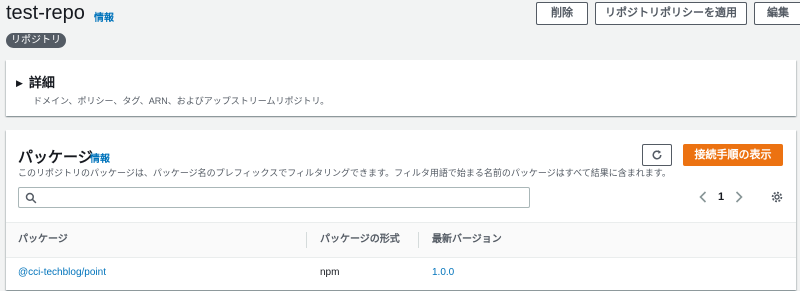  I want to click on view-connection-instructions-button: 接続手順の表示, so click(733, 155).